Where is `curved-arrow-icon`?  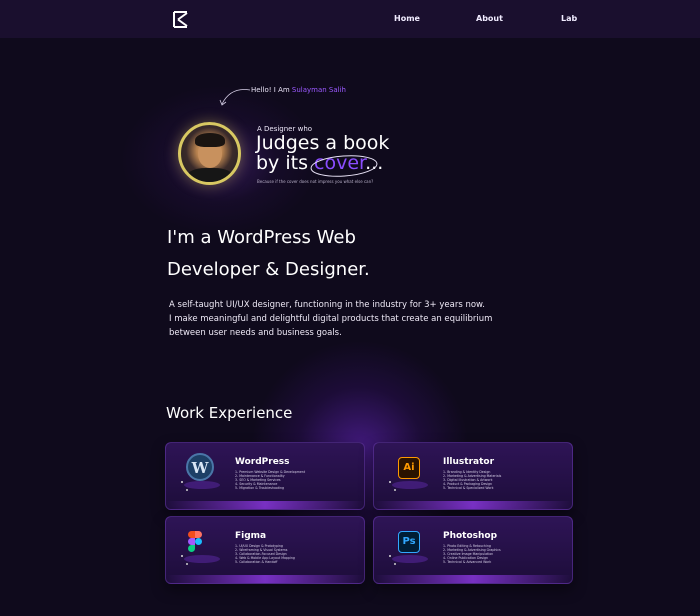
curved-arrow-icon is located at coordinates (235, 97).